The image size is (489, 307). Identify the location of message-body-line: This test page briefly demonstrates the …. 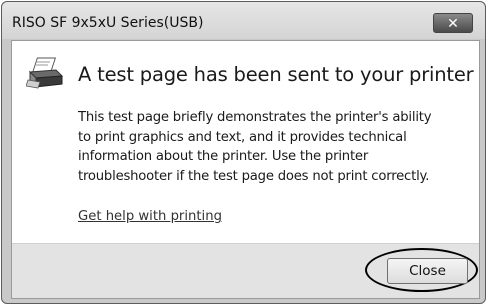
(255, 117).